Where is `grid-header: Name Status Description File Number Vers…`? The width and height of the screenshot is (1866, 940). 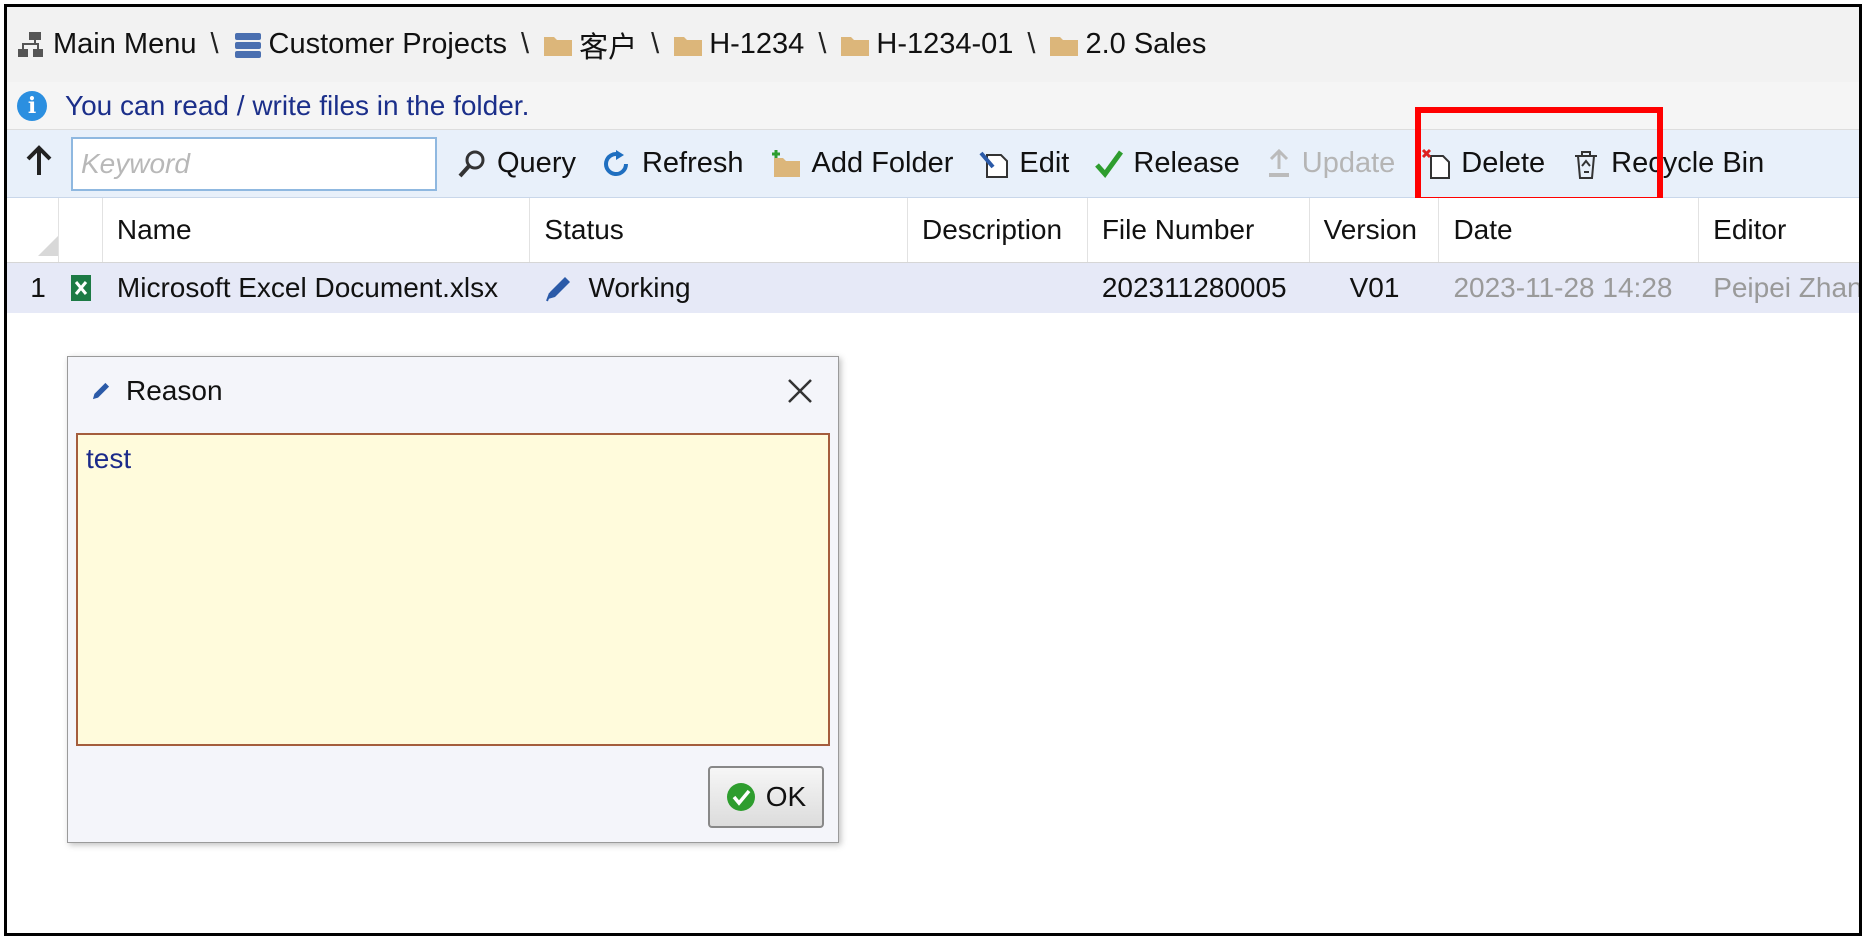 grid-header: Name Status Description File Number Vers… is located at coordinates (933, 230).